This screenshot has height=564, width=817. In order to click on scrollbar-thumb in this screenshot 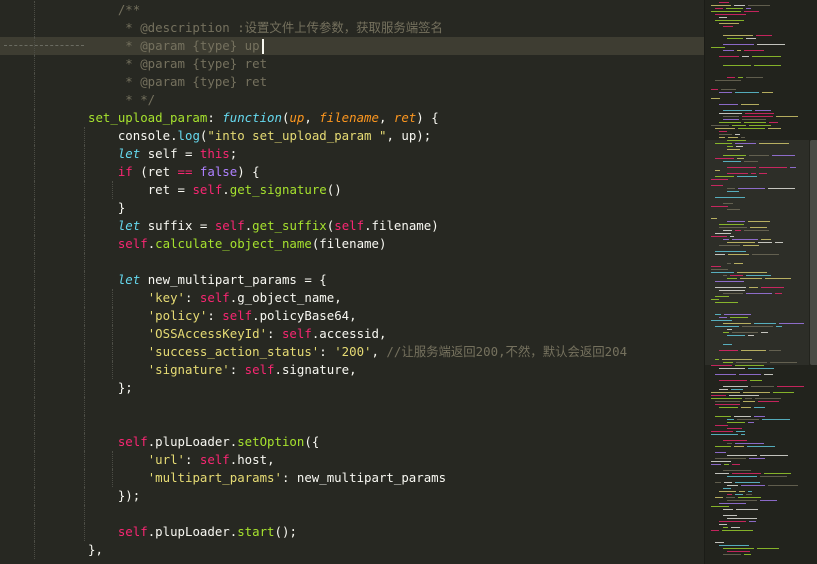, I will do `click(813, 252)`.